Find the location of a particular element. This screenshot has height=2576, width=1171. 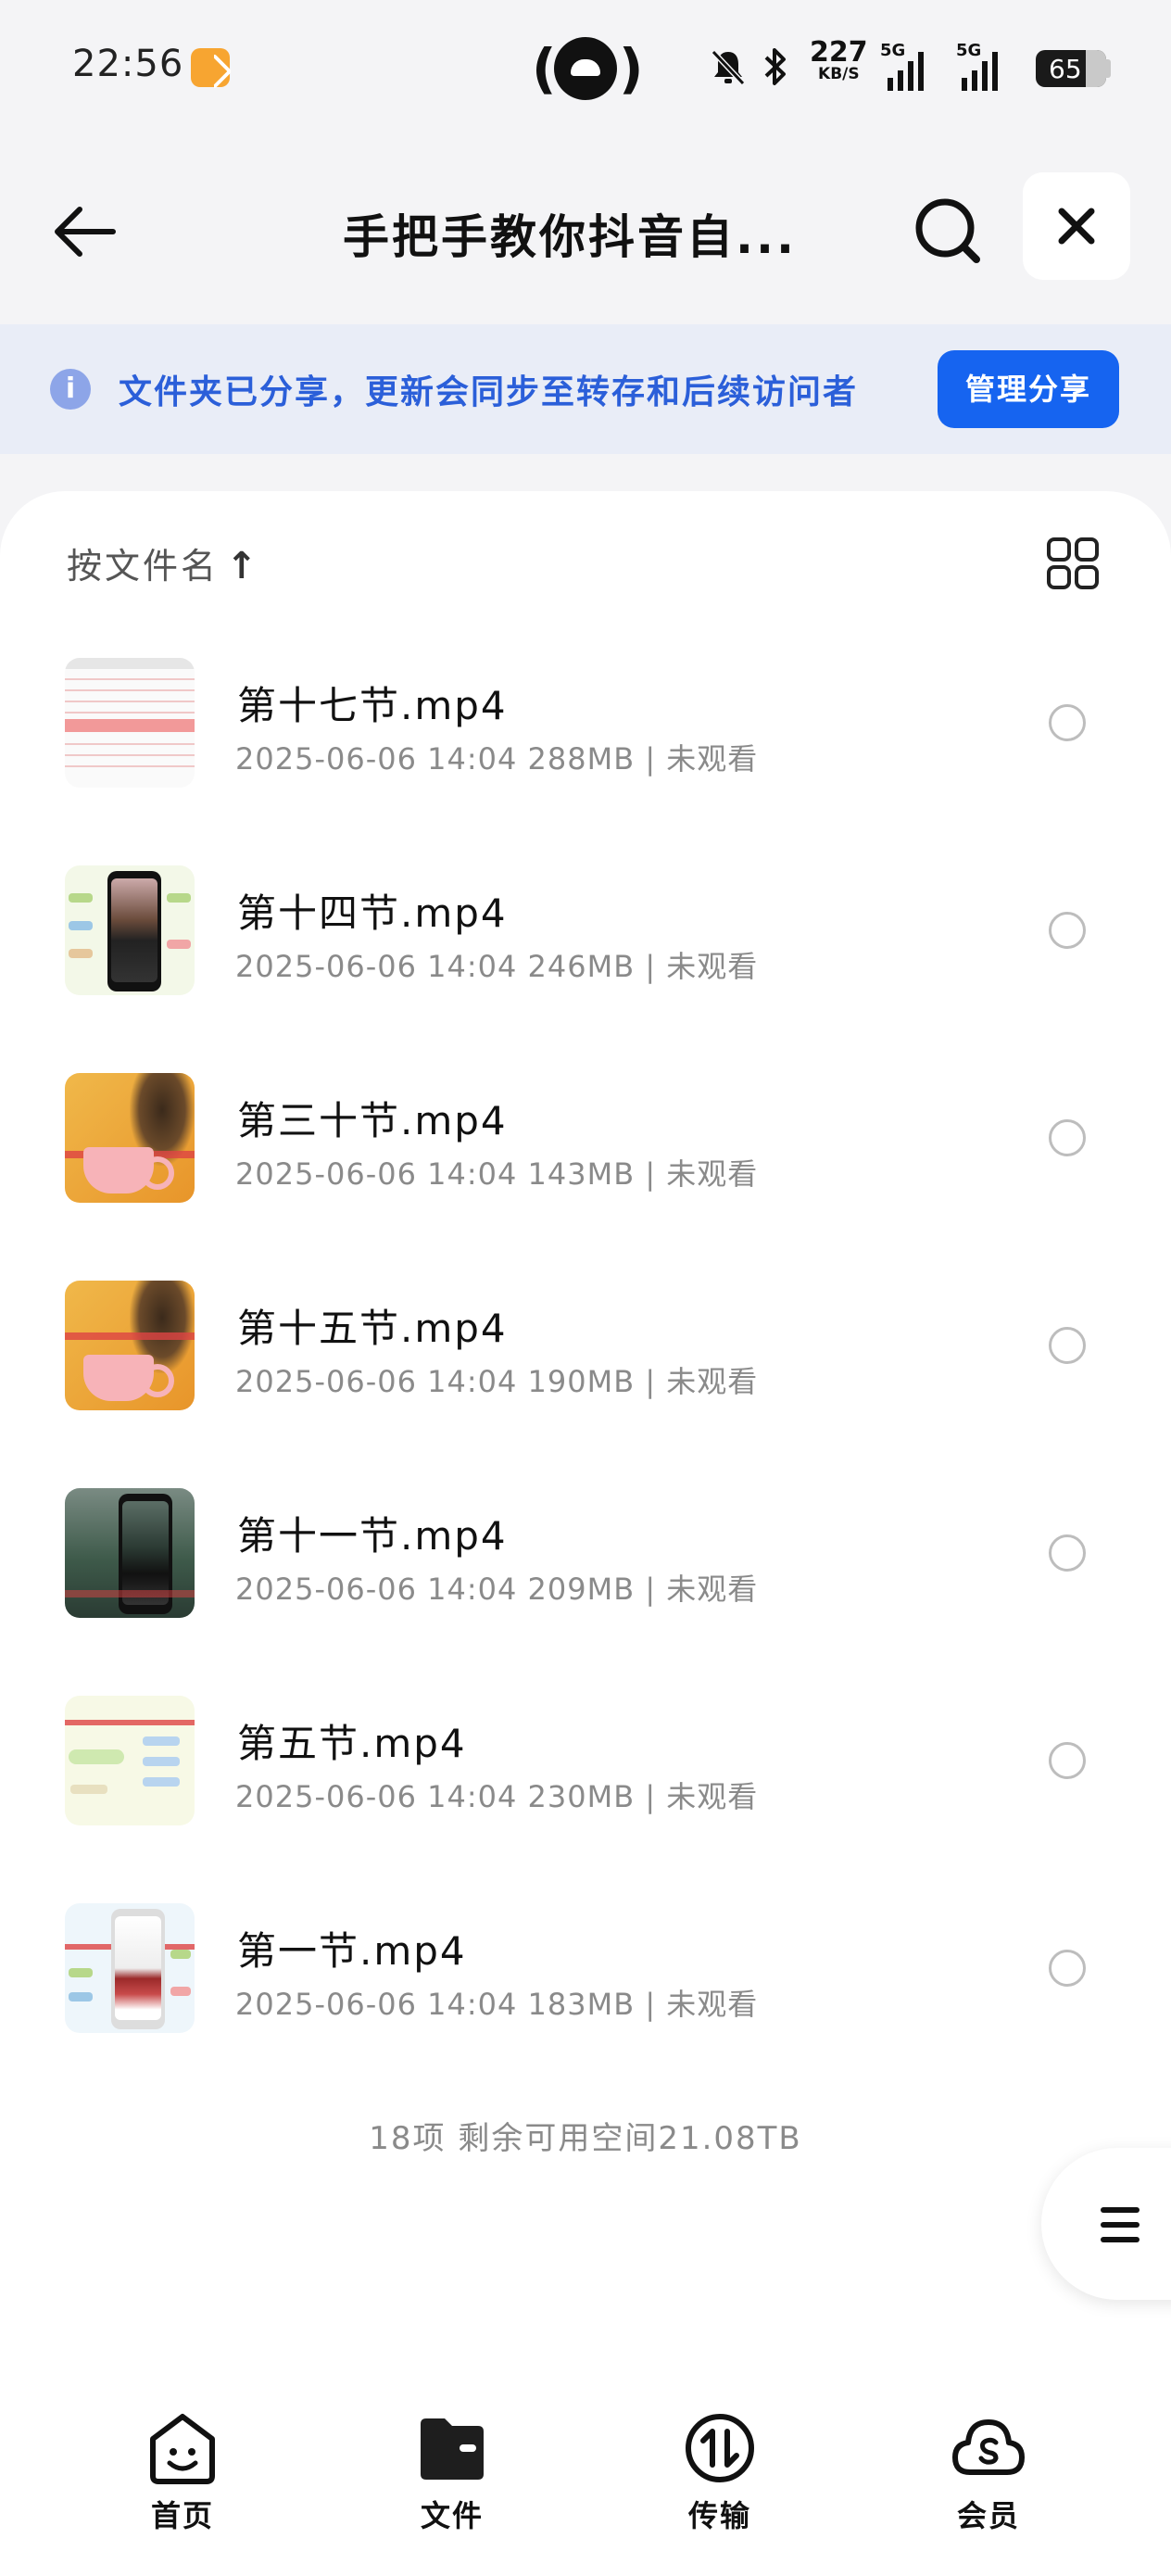

sort-control: 按文件名 ↑ is located at coordinates (162, 562).